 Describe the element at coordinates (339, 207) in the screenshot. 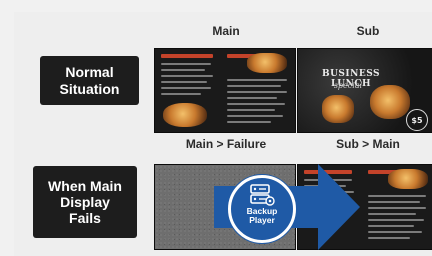

I see `failover-arrow-head` at that location.